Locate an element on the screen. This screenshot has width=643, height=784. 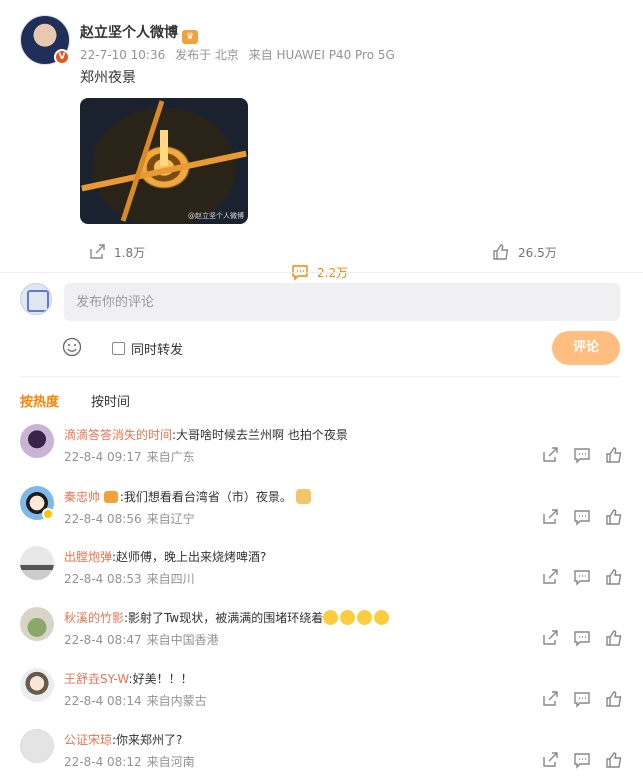
comment-meta: 22-8-4 08:14 来自内蒙古 is located at coordinates (138, 700).